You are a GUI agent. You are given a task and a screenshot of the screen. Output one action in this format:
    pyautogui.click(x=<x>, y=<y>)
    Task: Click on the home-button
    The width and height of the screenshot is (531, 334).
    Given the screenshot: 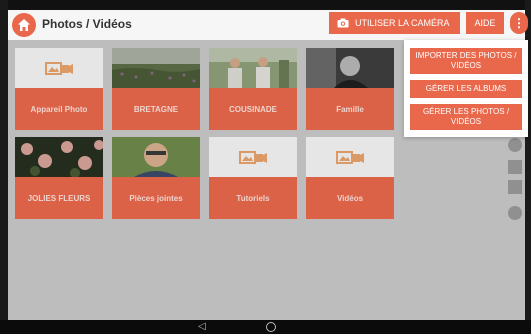 What is the action you would take?
    pyautogui.click(x=24, y=25)
    